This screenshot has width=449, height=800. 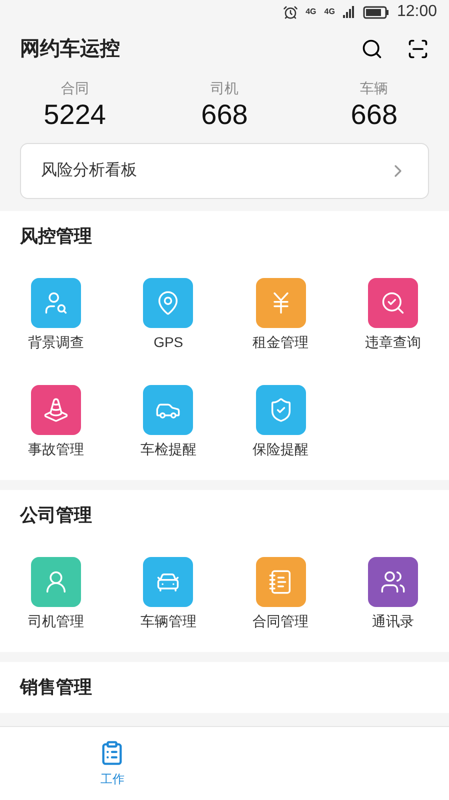 I want to click on scan-button, so click(x=418, y=49).